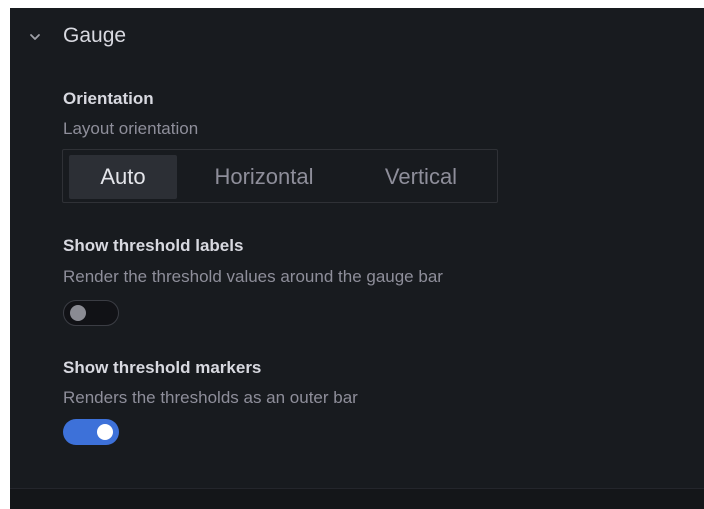 The width and height of the screenshot is (704, 509). What do you see at coordinates (95, 35) in the screenshot?
I see `section-title: Gauge` at bounding box center [95, 35].